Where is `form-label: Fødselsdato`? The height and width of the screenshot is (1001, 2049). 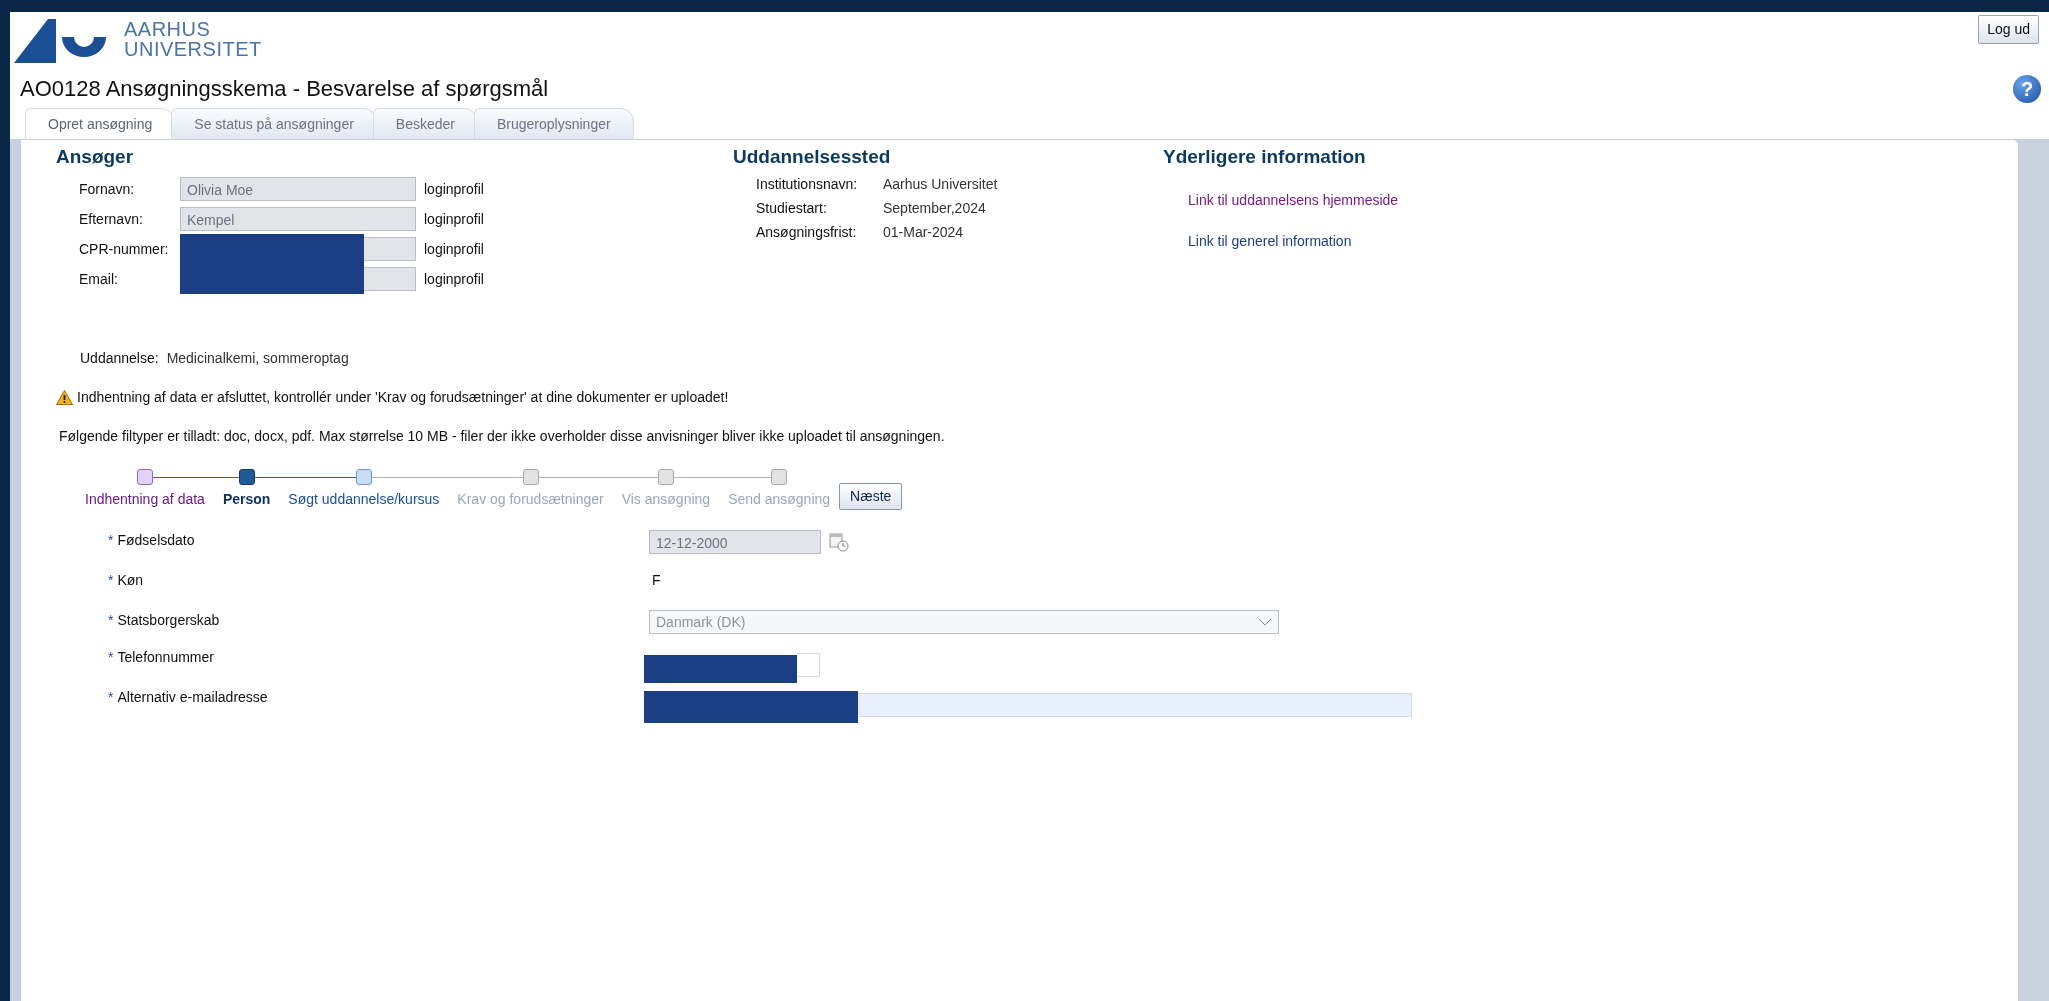
form-label: Fødselsdato is located at coordinates (156, 540).